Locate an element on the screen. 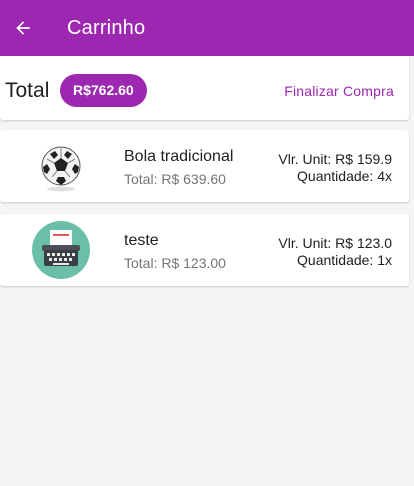 Image resolution: width=414 pixels, height=486 pixels. back-button is located at coordinates (23, 28).